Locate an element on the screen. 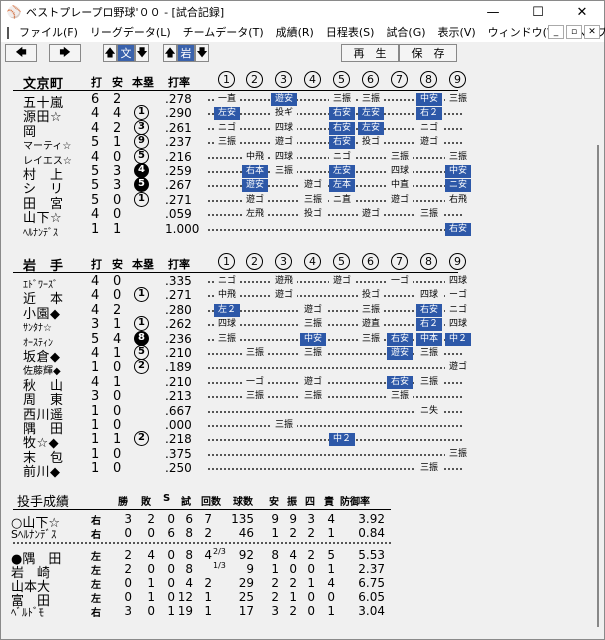 The height and width of the screenshot is (640, 605). pitcher-w: 0 is located at coordinates (128, 533).